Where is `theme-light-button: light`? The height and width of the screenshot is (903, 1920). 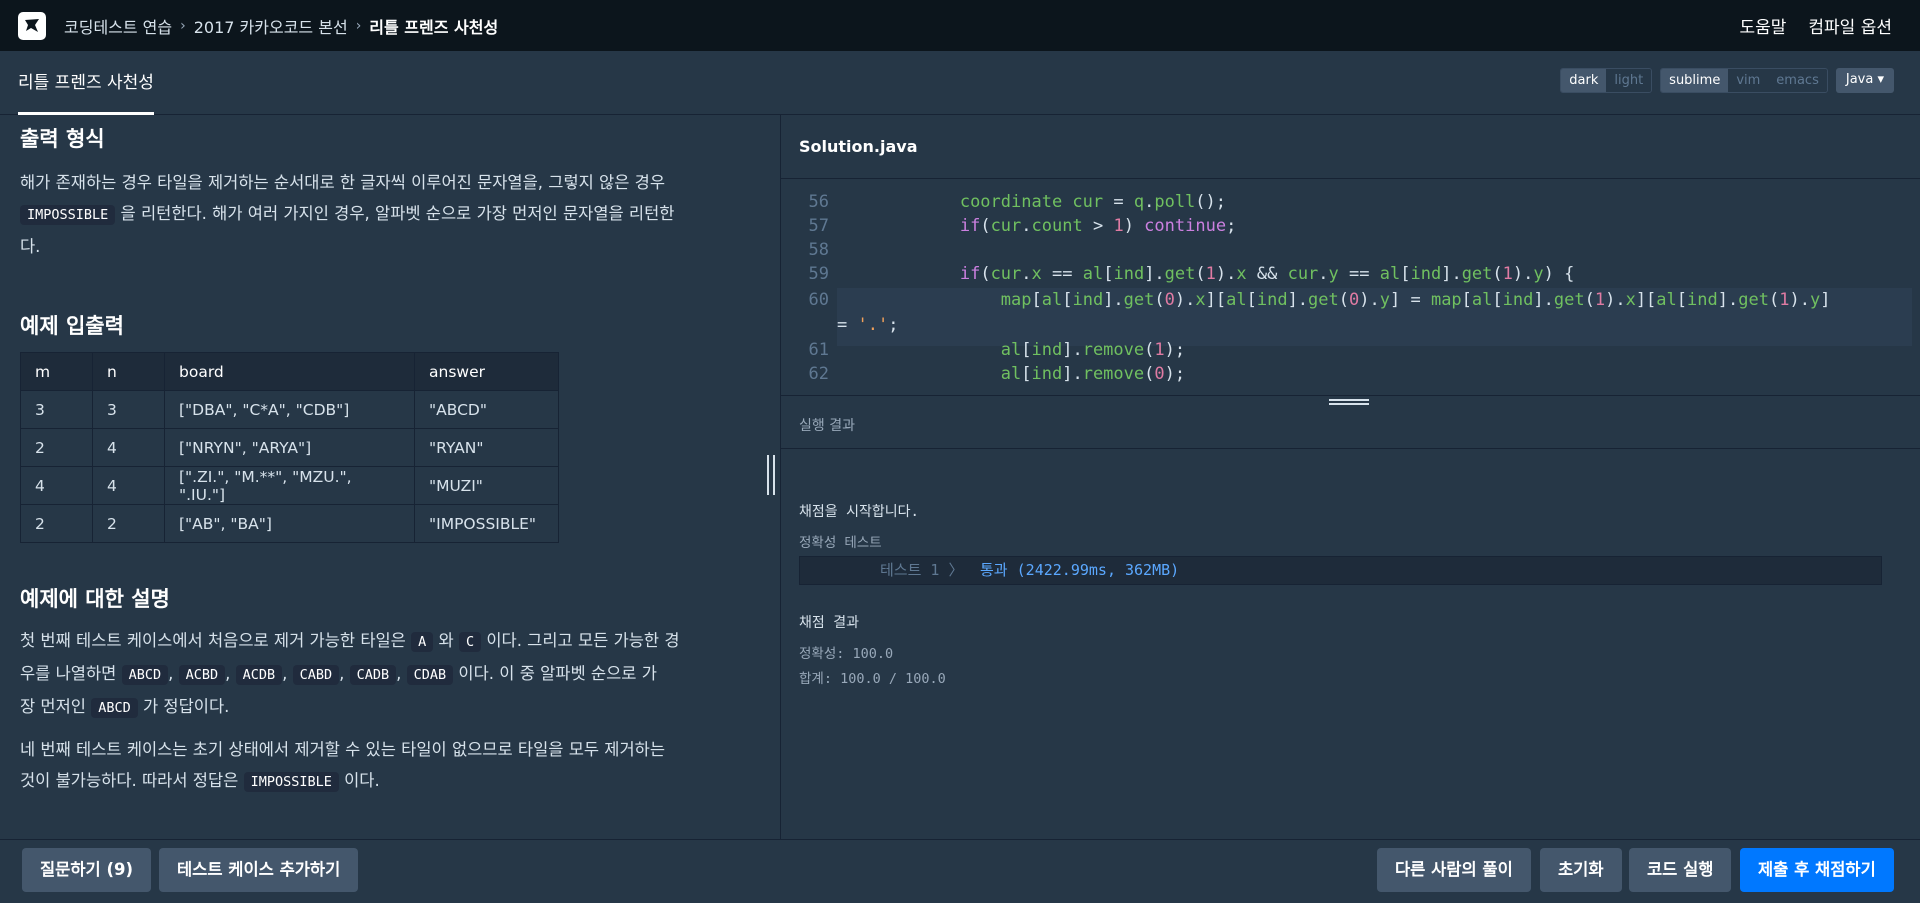
theme-light-button: light is located at coordinates (1629, 80).